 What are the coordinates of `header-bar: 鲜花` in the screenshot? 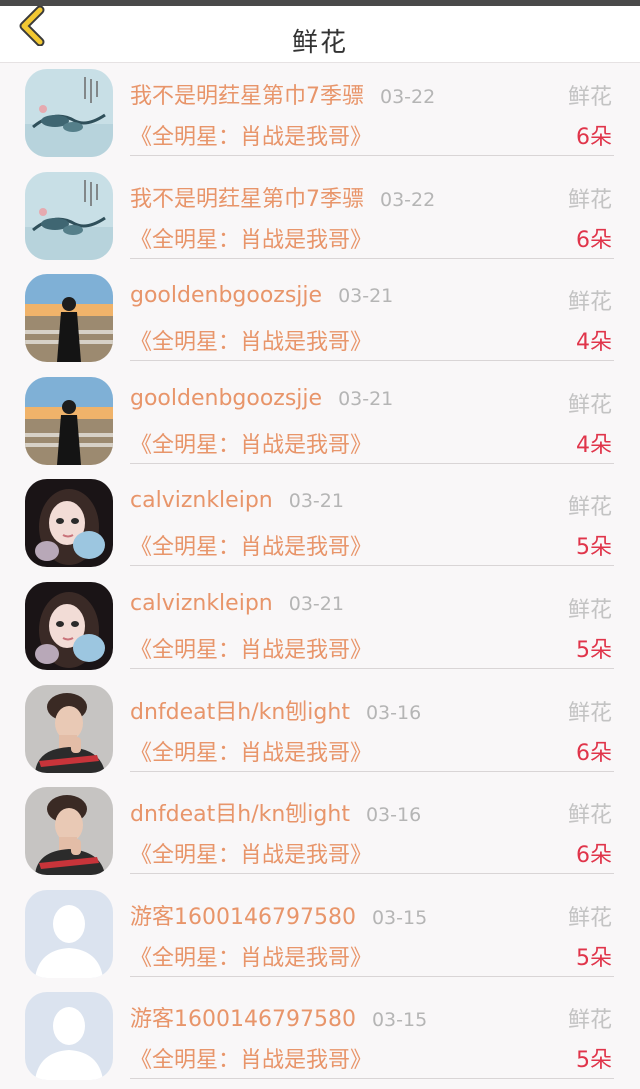 It's located at (320, 34).